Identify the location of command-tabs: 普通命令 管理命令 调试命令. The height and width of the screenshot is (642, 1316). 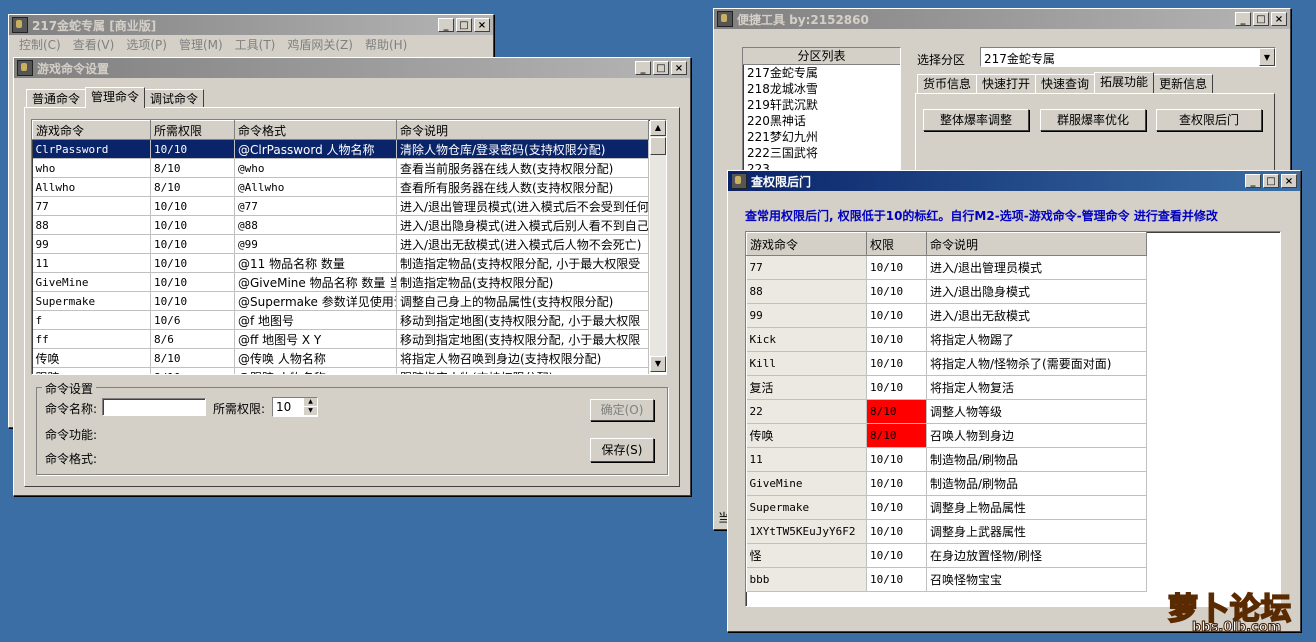
(115, 97).